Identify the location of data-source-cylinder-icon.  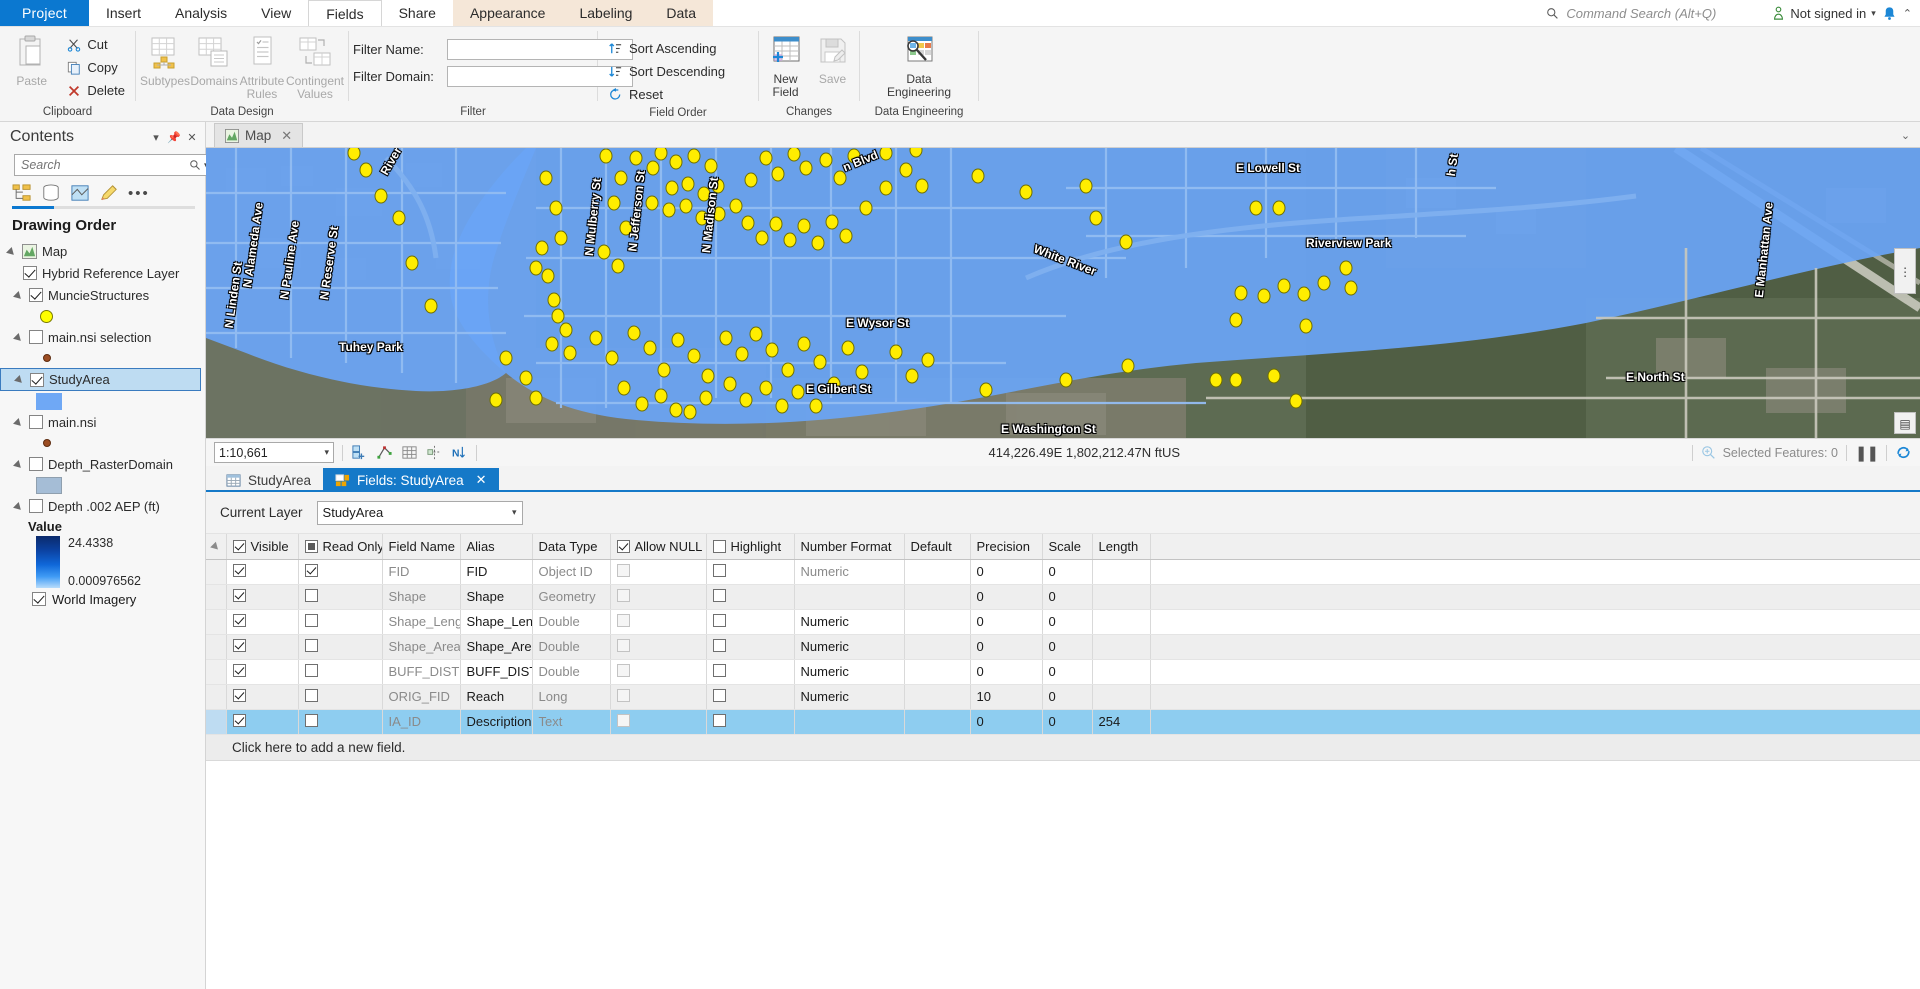
(51, 193).